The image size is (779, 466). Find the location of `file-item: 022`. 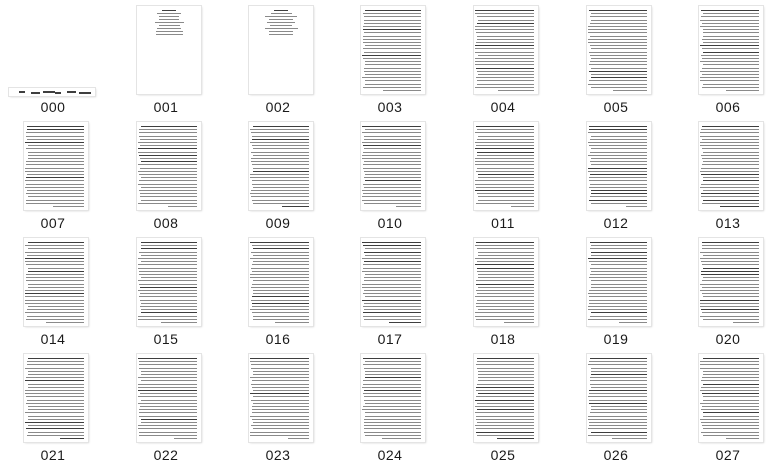

file-item: 022 is located at coordinates (166, 407).